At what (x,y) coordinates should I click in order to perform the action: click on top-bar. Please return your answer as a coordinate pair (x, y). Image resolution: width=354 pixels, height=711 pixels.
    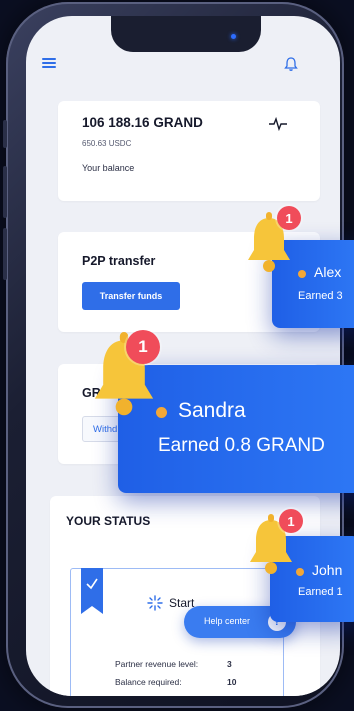
    Looking at the image, I should click on (183, 67).